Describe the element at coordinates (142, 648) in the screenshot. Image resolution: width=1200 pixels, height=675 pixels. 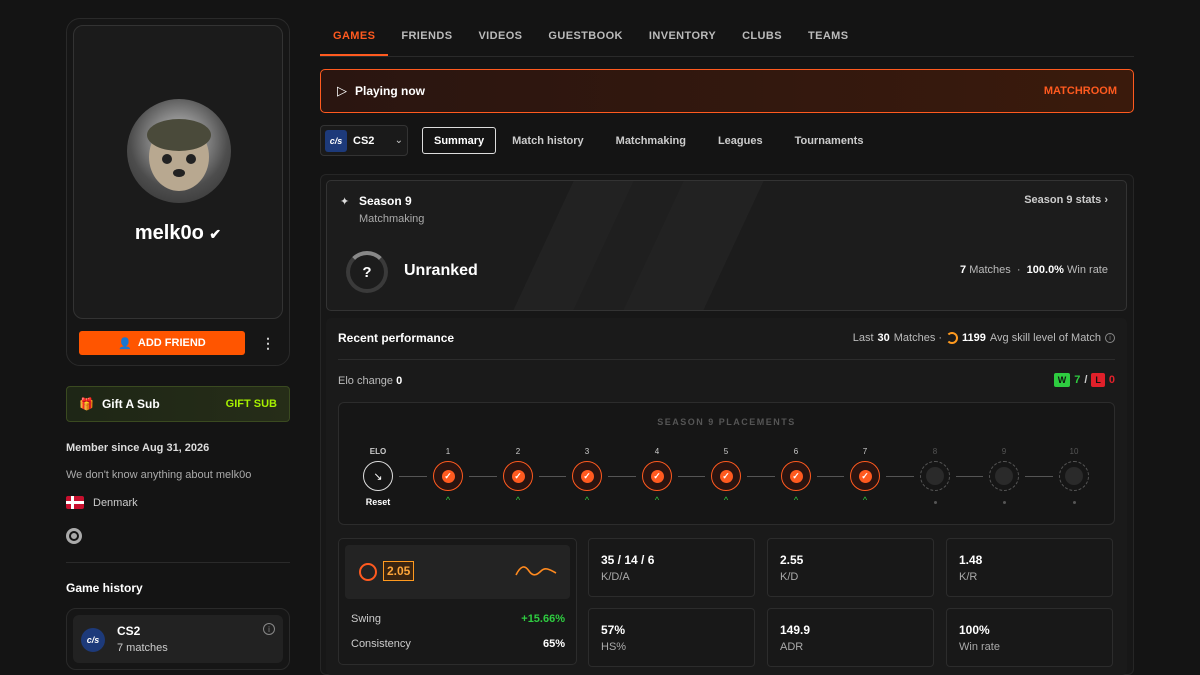
I see `game-matches: 7 matches` at that location.